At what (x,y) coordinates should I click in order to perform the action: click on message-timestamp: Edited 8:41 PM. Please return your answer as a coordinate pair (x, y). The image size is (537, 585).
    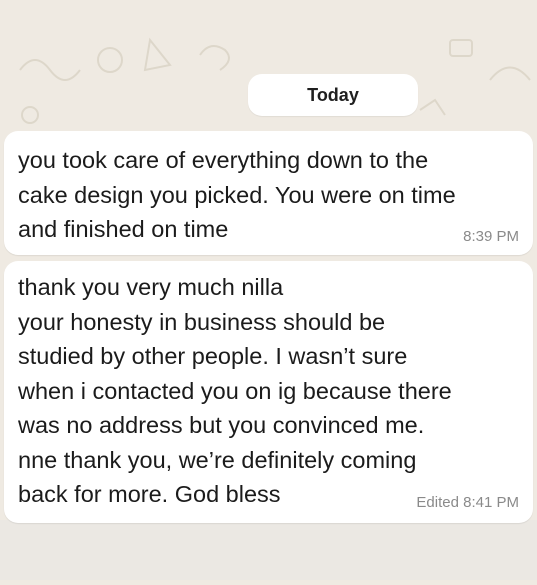
    Looking at the image, I should click on (467, 502).